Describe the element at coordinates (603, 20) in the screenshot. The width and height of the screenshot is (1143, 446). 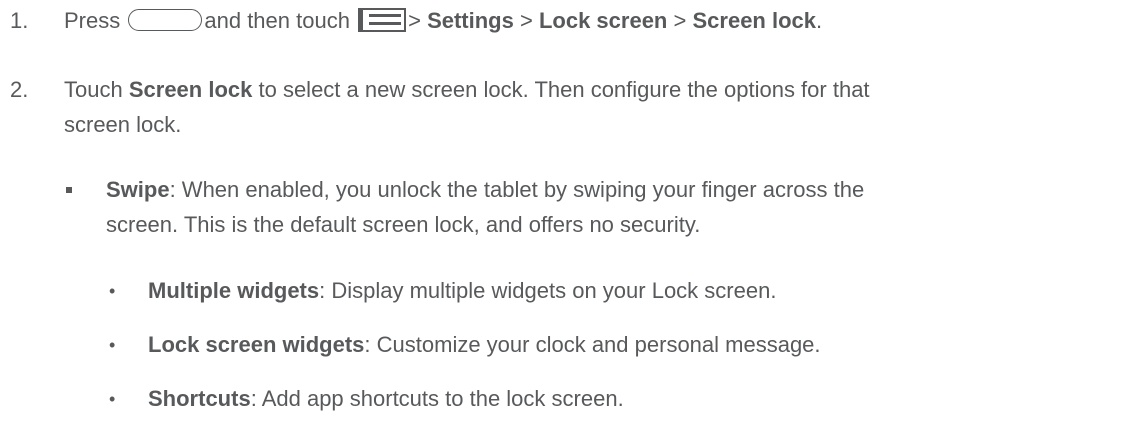
I see `lock-screen-label: Lock screen` at that location.